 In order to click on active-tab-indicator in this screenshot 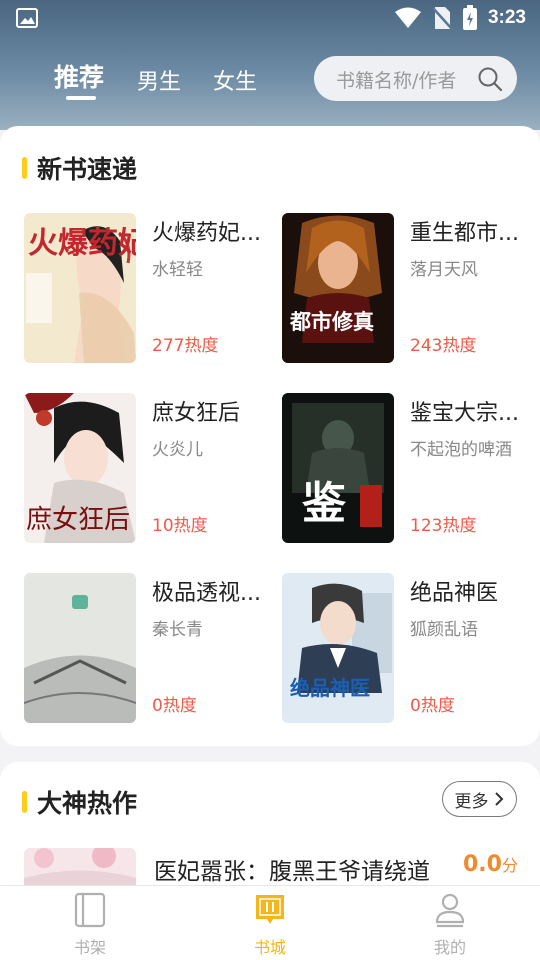, I will do `click(81, 98)`.